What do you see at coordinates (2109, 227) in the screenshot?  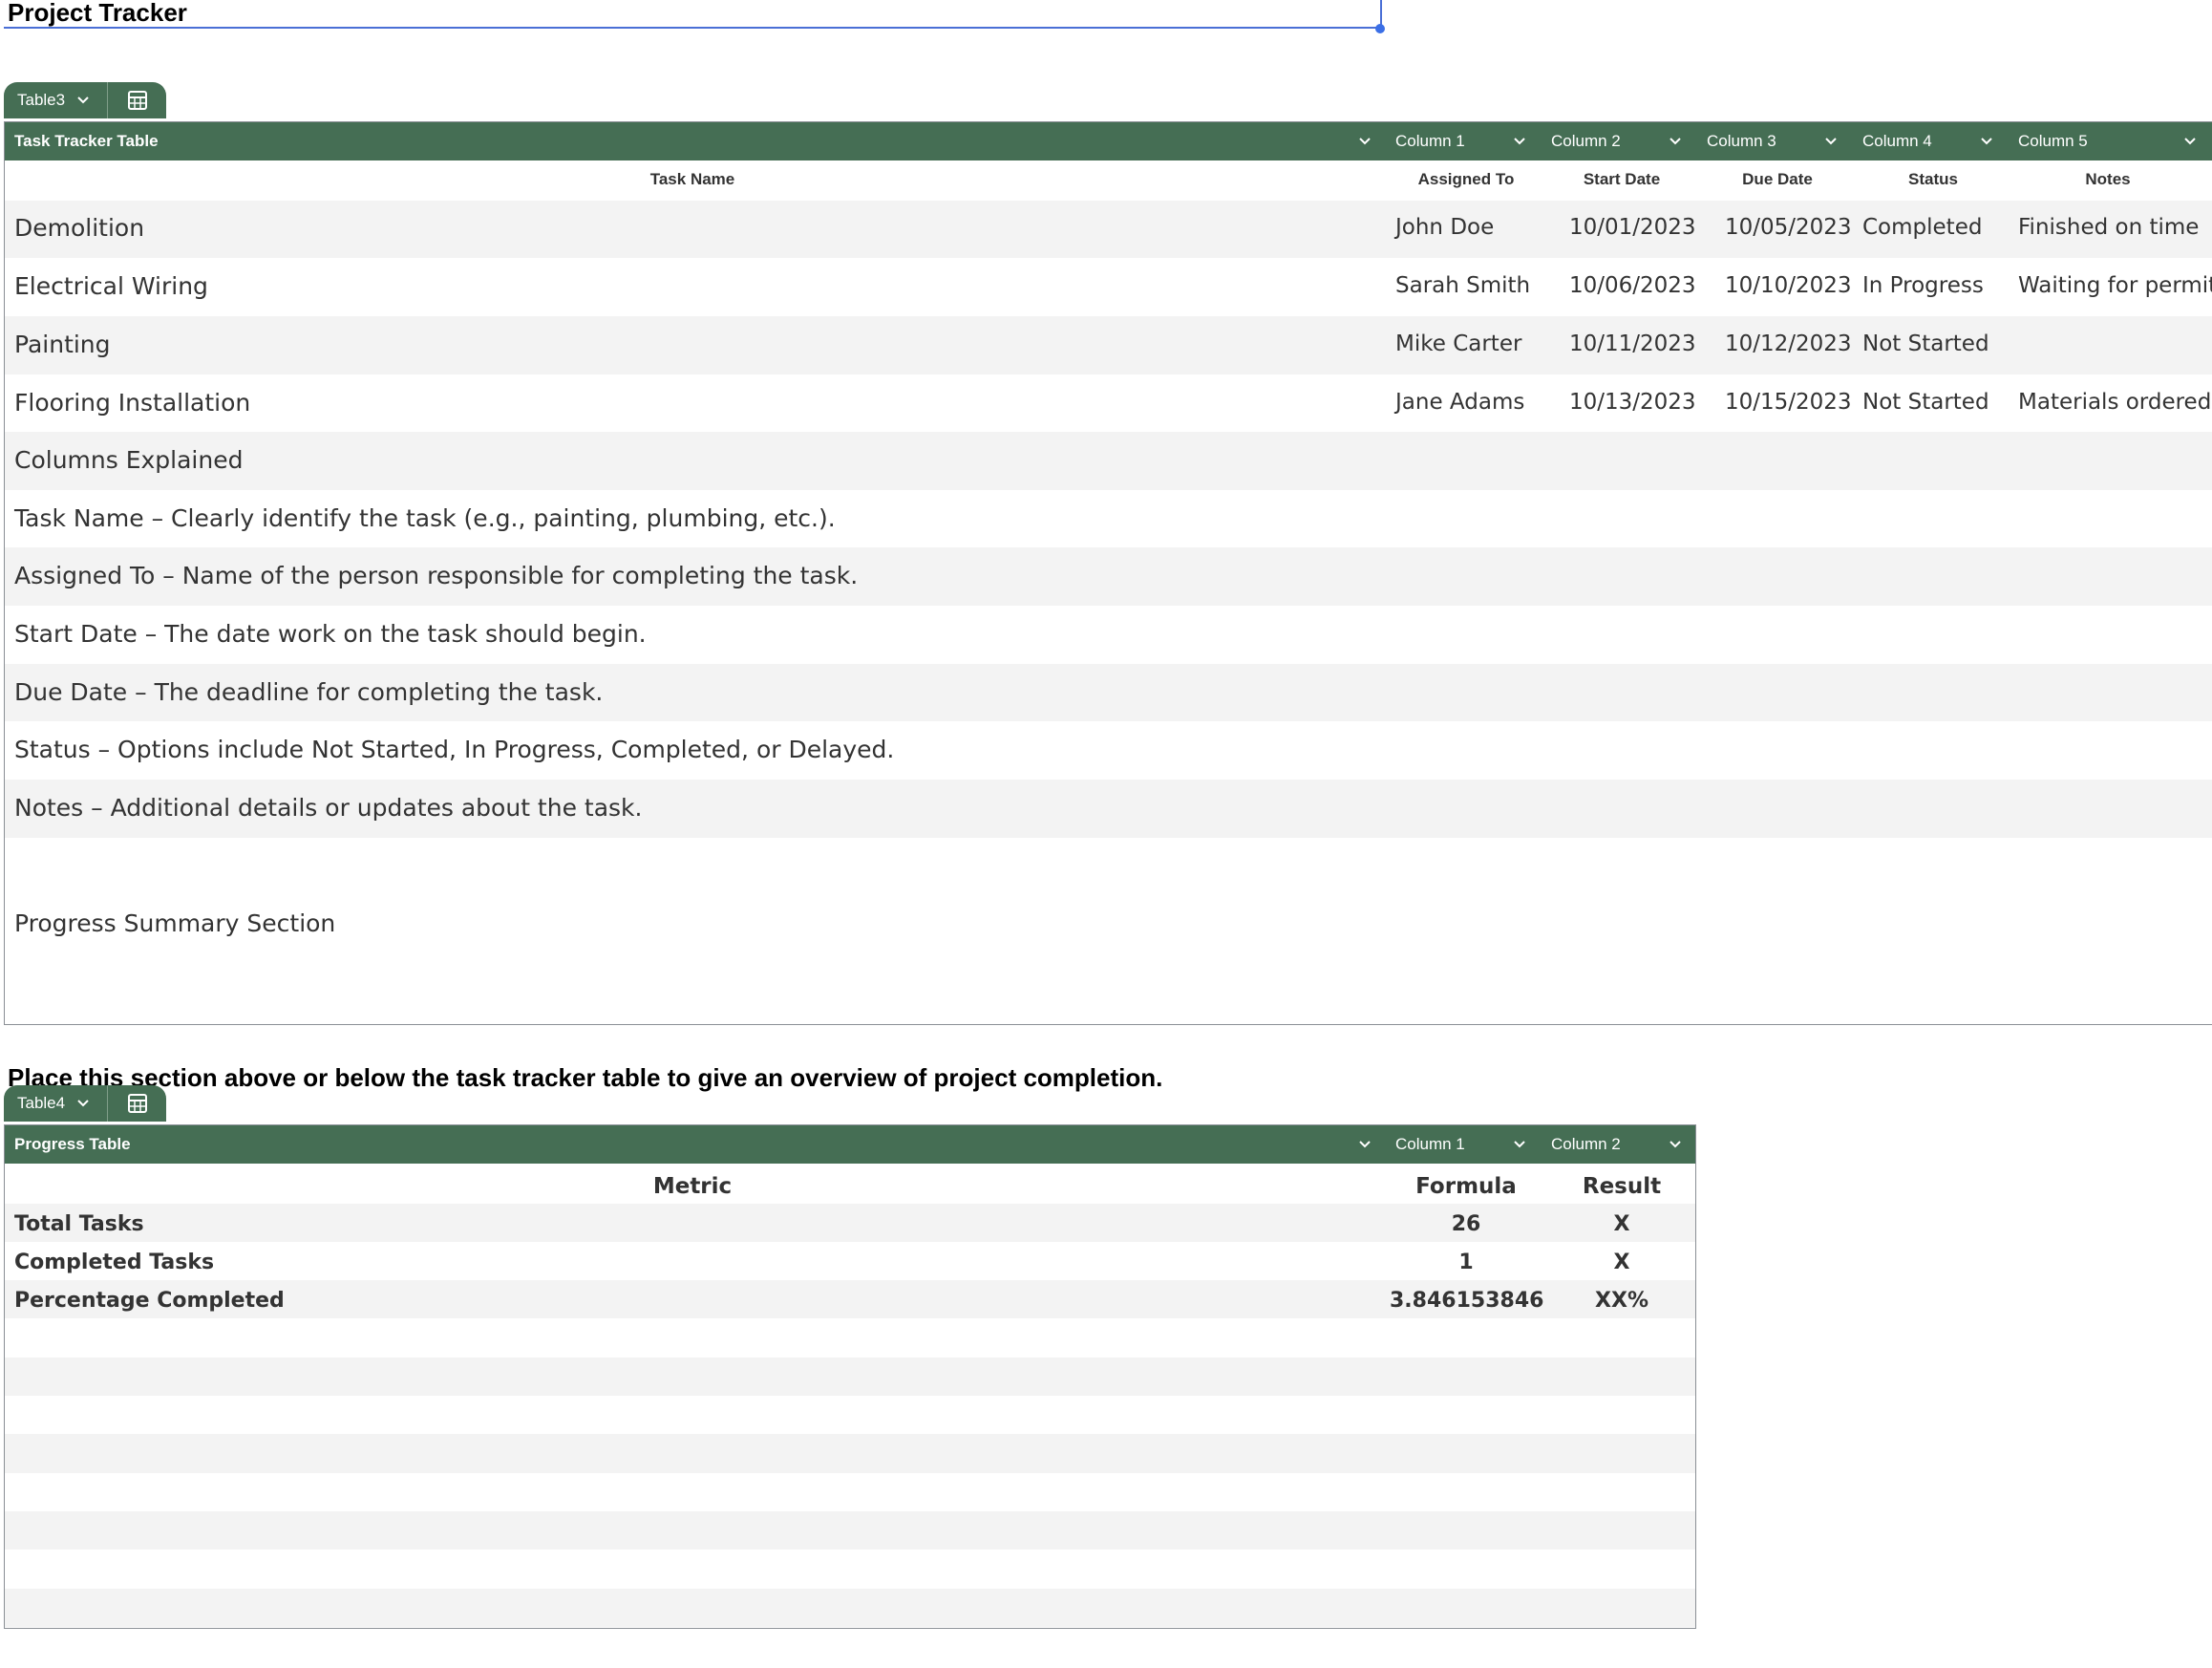 I see `notes-cell: Finished on time` at bounding box center [2109, 227].